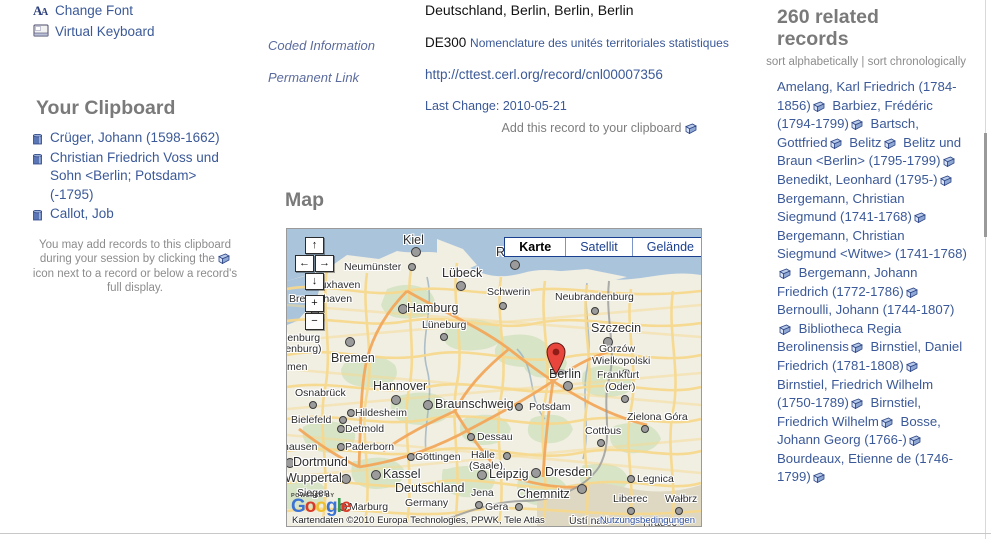 The width and height of the screenshot is (991, 539). What do you see at coordinates (304, 200) in the screenshot?
I see `map-heading: Map` at bounding box center [304, 200].